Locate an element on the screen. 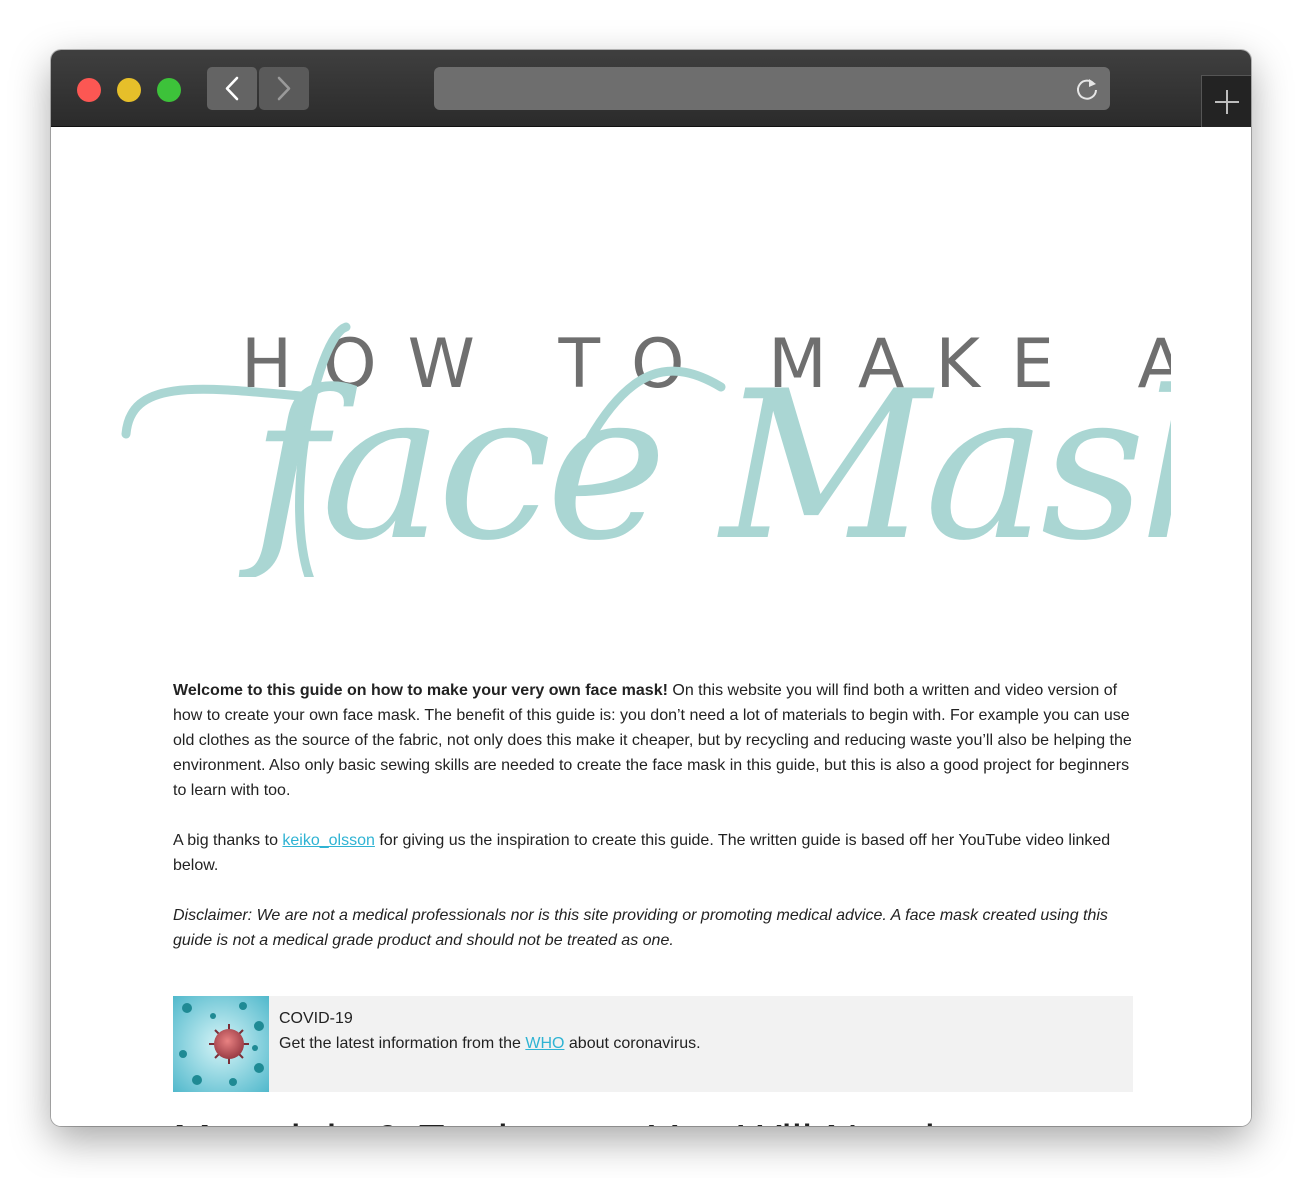  covid-after: about coronavirus. is located at coordinates (632, 1043).